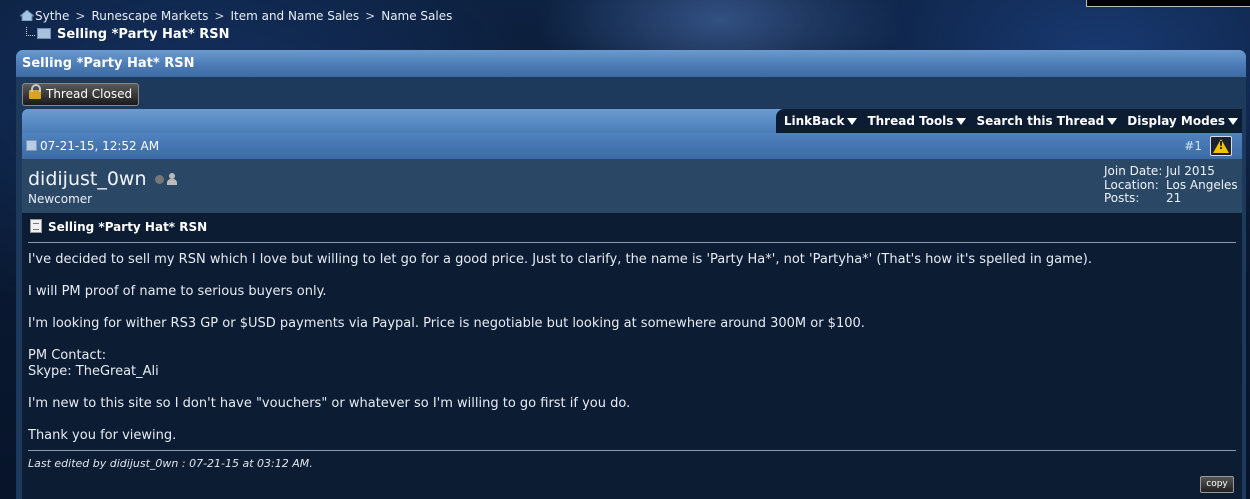  What do you see at coordinates (159, 179) in the screenshot?
I see `offline-status-icon` at bounding box center [159, 179].